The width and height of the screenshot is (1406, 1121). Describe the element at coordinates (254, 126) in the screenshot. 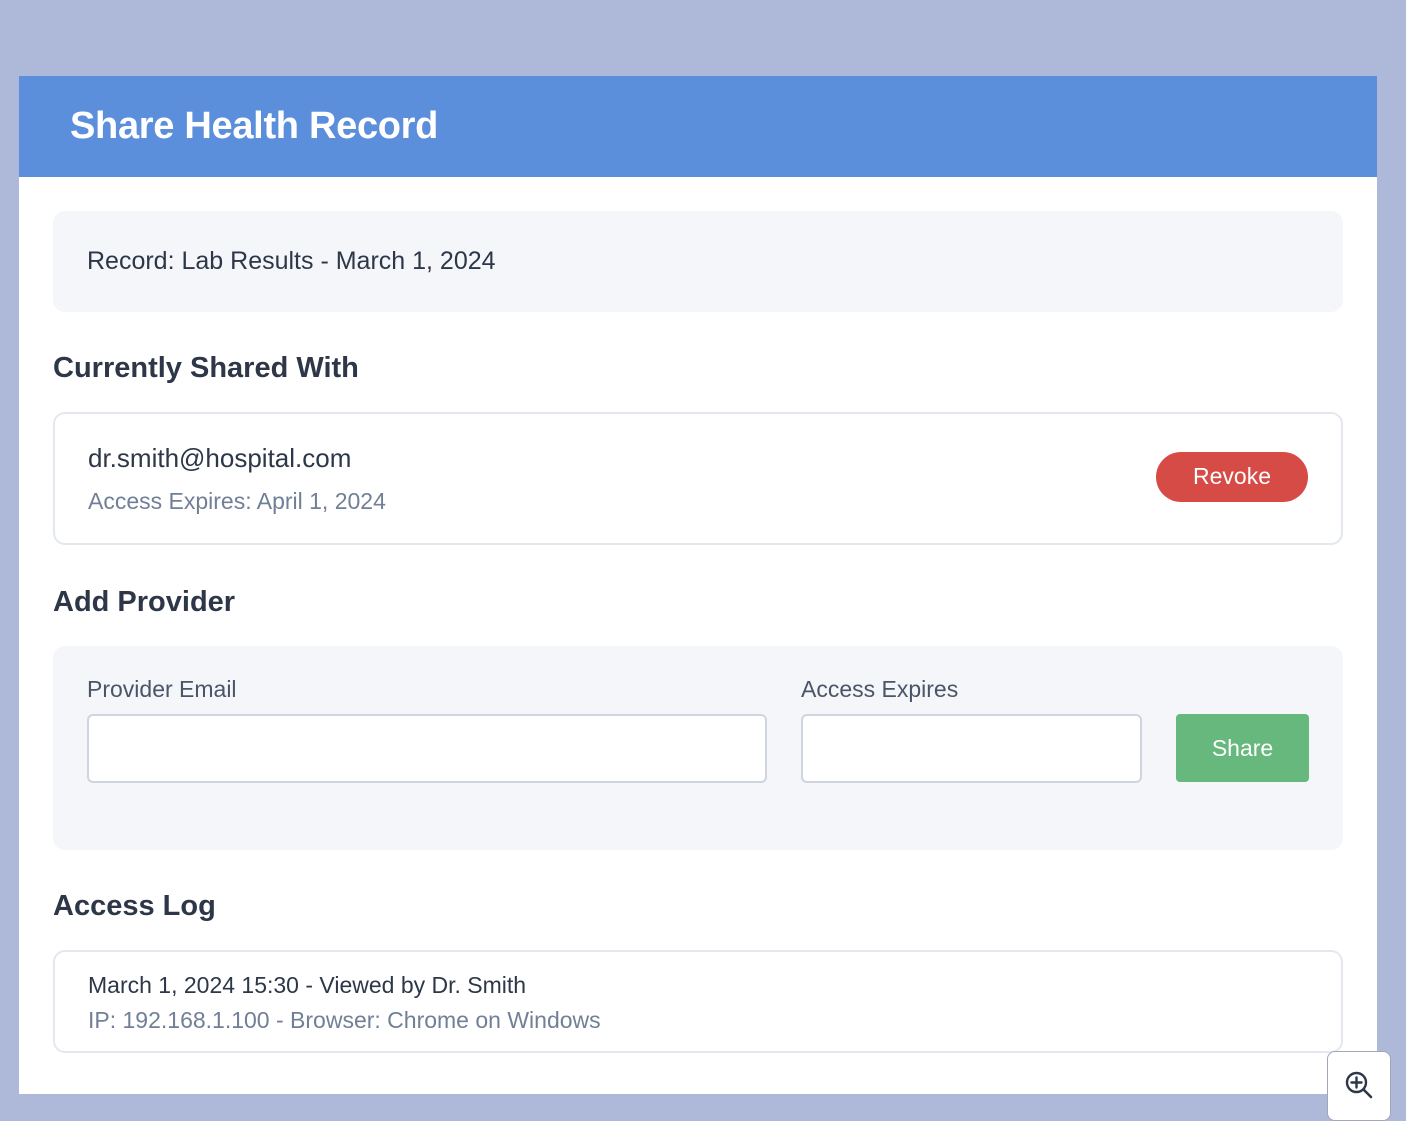

I see `page-title: Share Health Record` at that location.